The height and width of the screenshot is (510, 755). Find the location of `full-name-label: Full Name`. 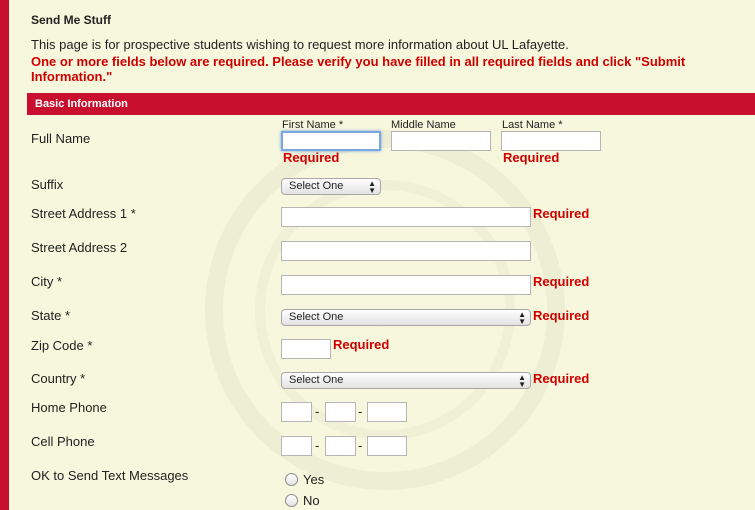

full-name-label: Full Name is located at coordinates (61, 138).